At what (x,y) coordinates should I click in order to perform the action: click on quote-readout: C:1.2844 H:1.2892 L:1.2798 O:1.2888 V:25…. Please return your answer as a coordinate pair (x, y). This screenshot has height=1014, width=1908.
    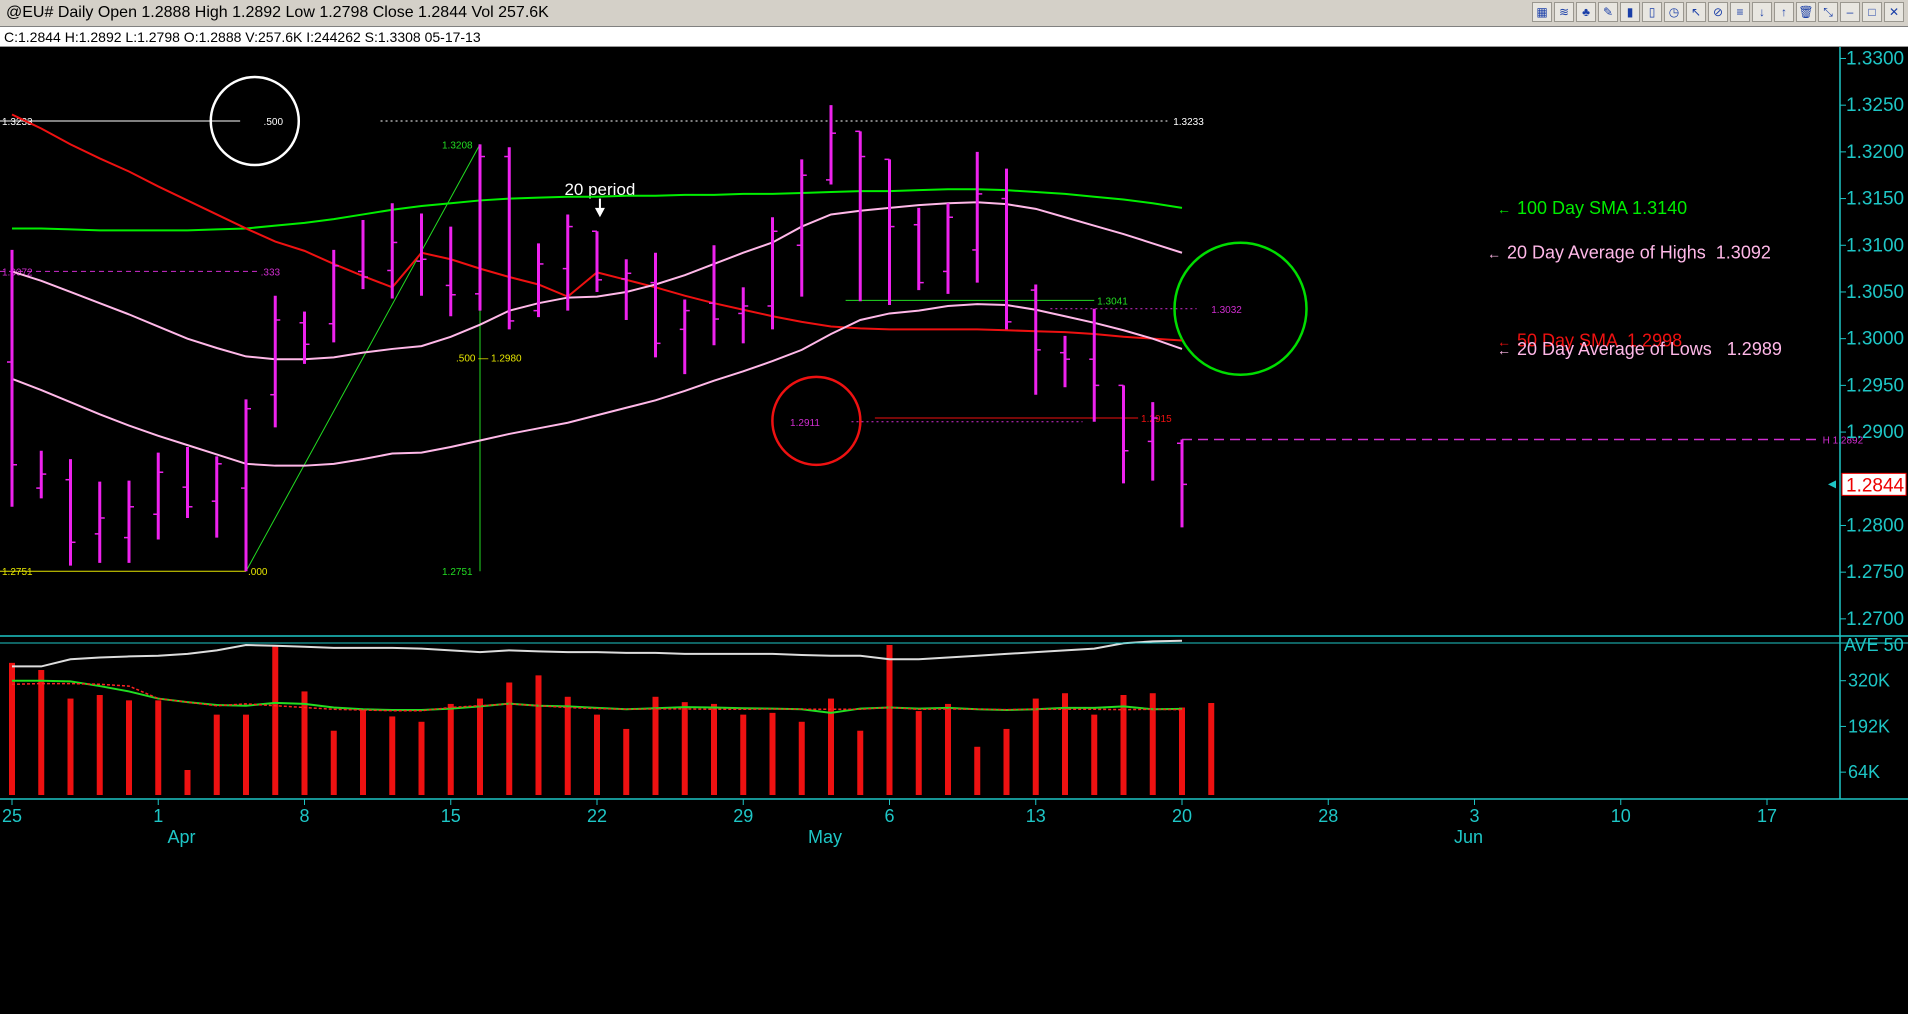
    Looking at the image, I should click on (242, 37).